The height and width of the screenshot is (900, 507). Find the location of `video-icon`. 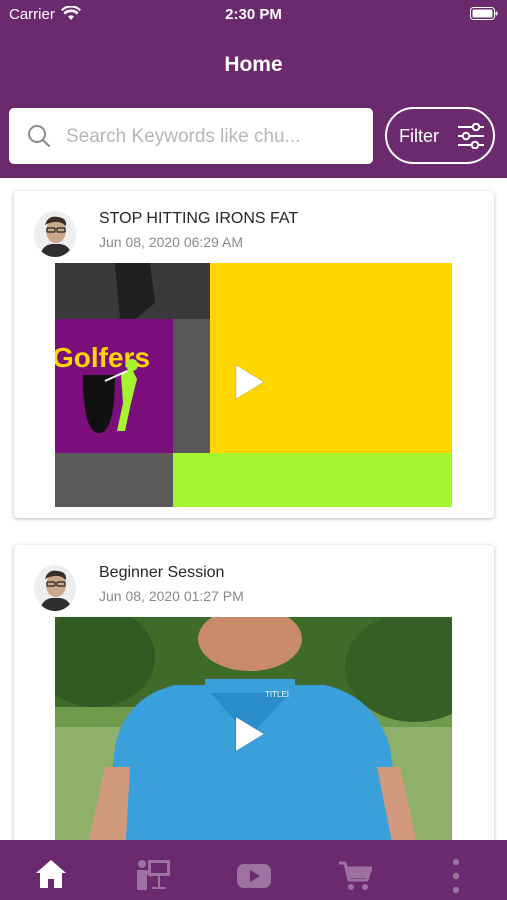

video-icon is located at coordinates (254, 876).